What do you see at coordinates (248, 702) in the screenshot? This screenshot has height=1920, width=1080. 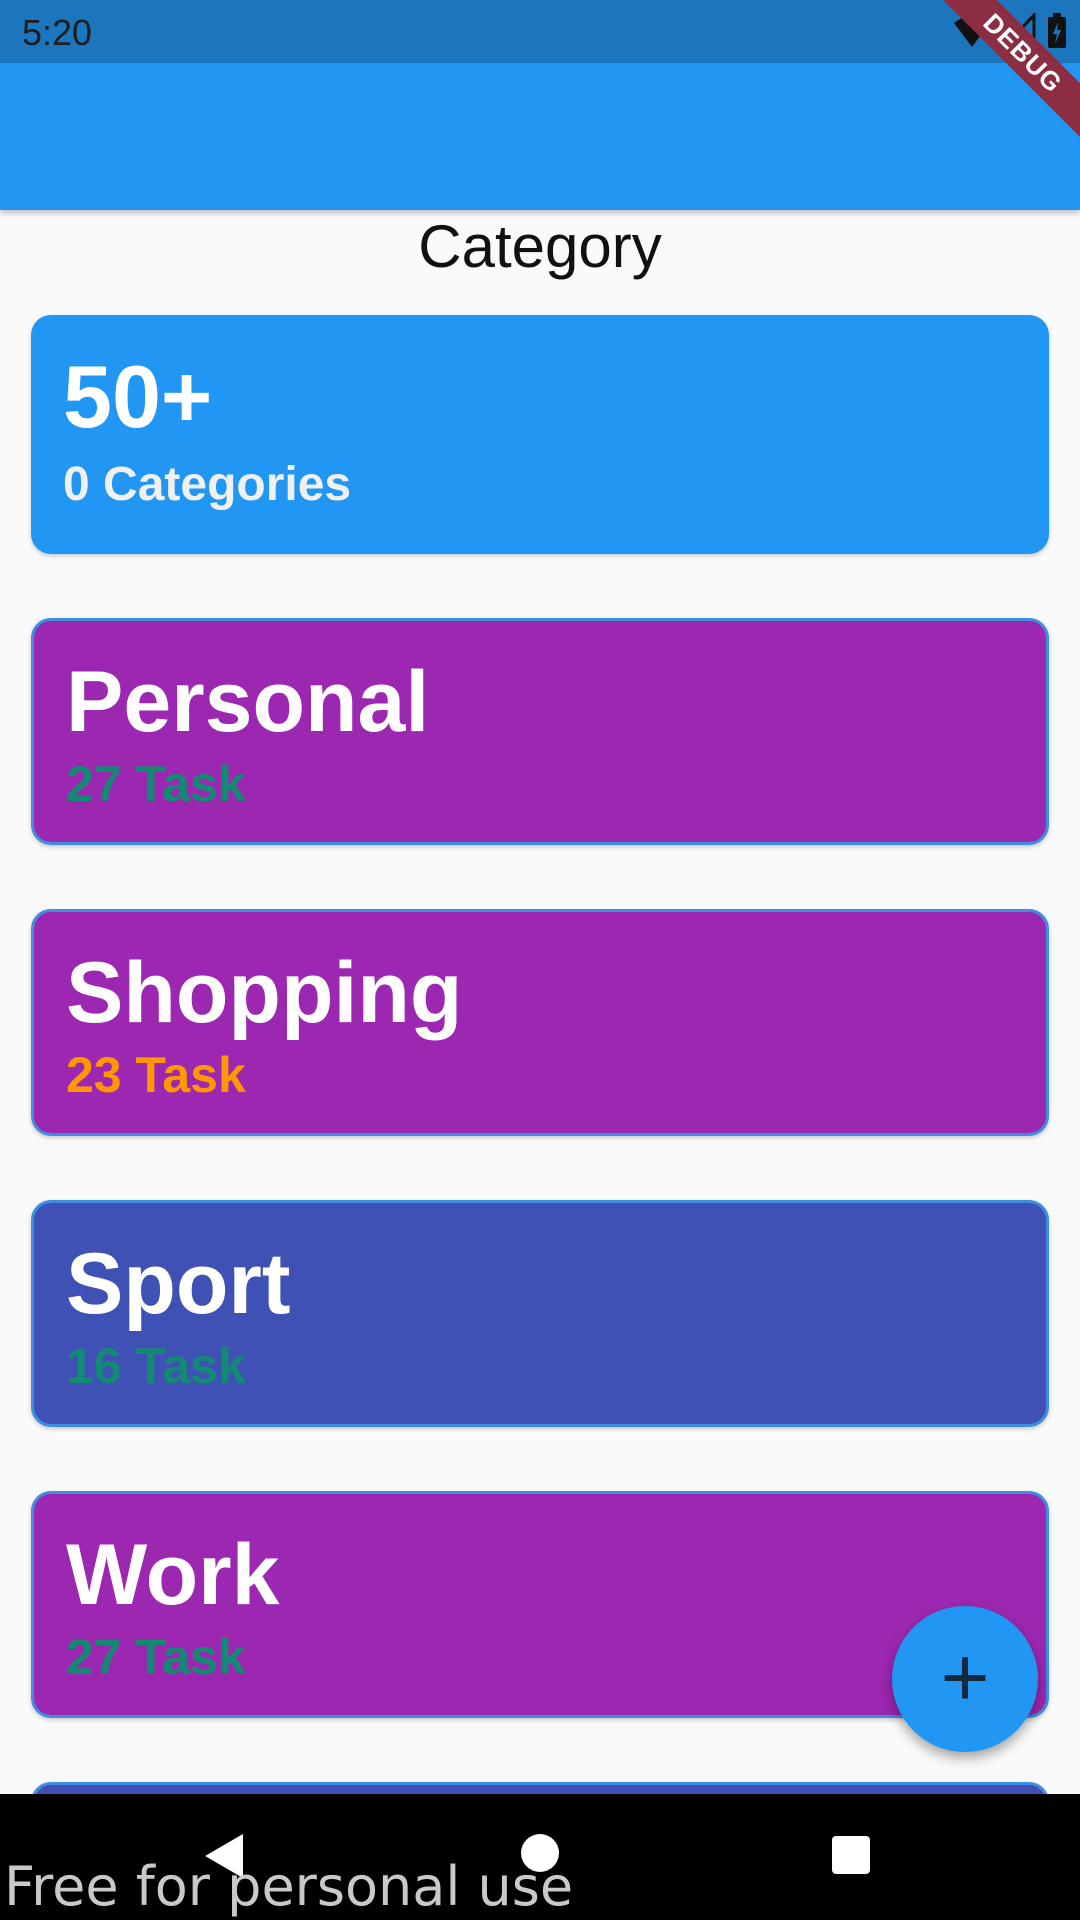 I see `category-name: Personal` at bounding box center [248, 702].